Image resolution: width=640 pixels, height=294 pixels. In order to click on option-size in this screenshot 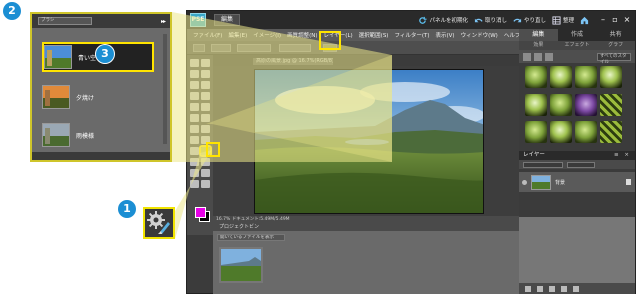, I will do `click(254, 48)`.